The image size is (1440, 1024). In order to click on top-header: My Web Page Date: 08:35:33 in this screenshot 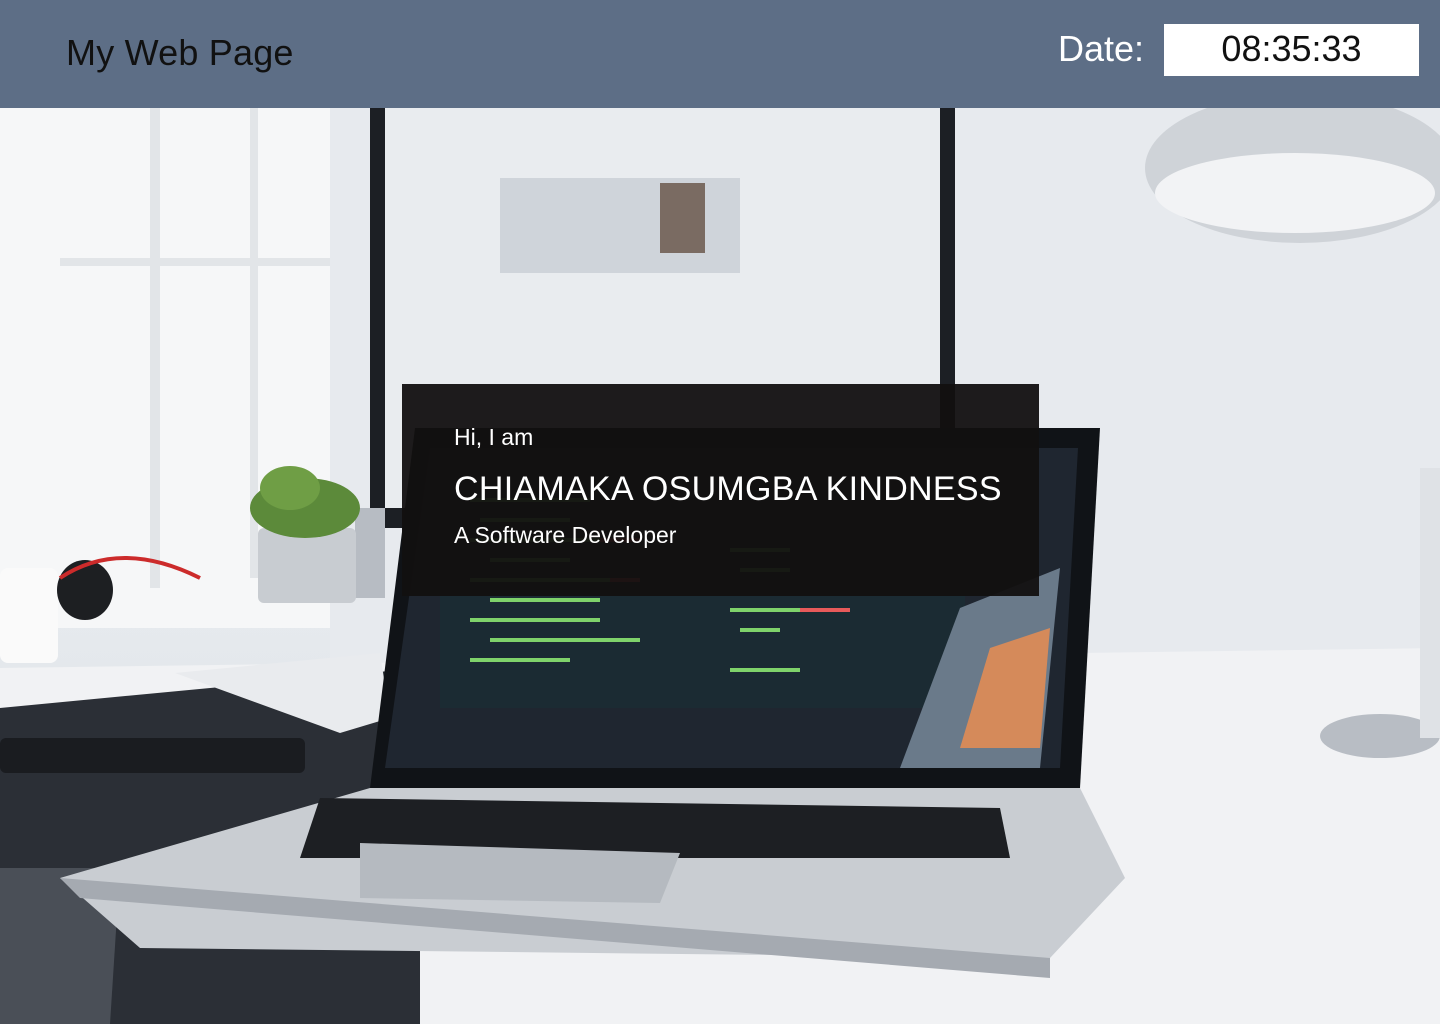, I will do `click(720, 54)`.